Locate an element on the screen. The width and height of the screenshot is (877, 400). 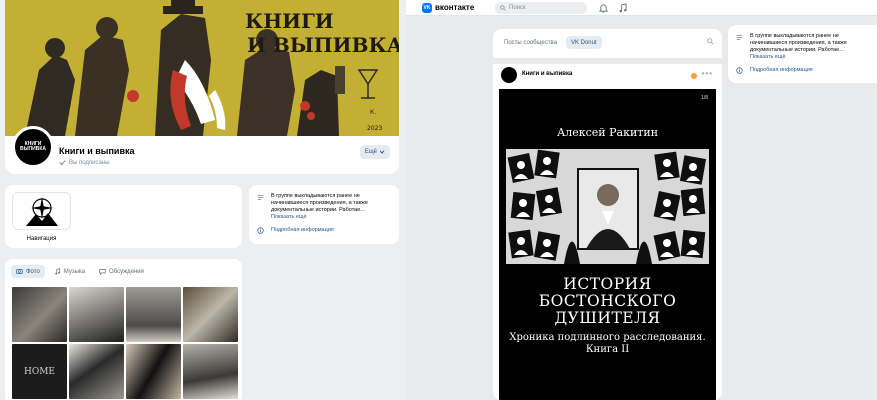
cover-title-line2: И ВЫПИВКА is located at coordinates (323, 45).